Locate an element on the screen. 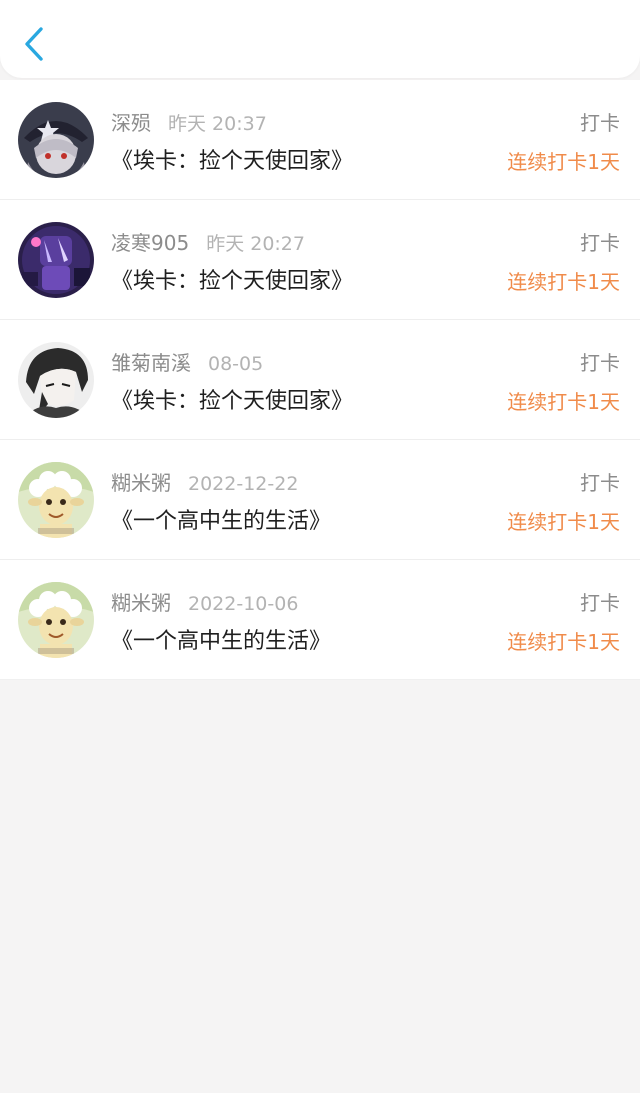 This screenshot has width=640, height=1093. dark-hair-boy-avatar-image is located at coordinates (56, 380).